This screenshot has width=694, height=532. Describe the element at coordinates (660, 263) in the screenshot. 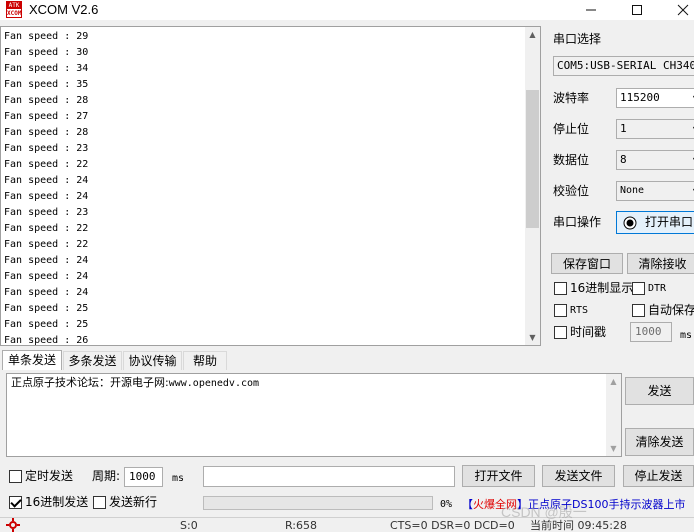

I see `clear-receive-button: 清除接收` at that location.